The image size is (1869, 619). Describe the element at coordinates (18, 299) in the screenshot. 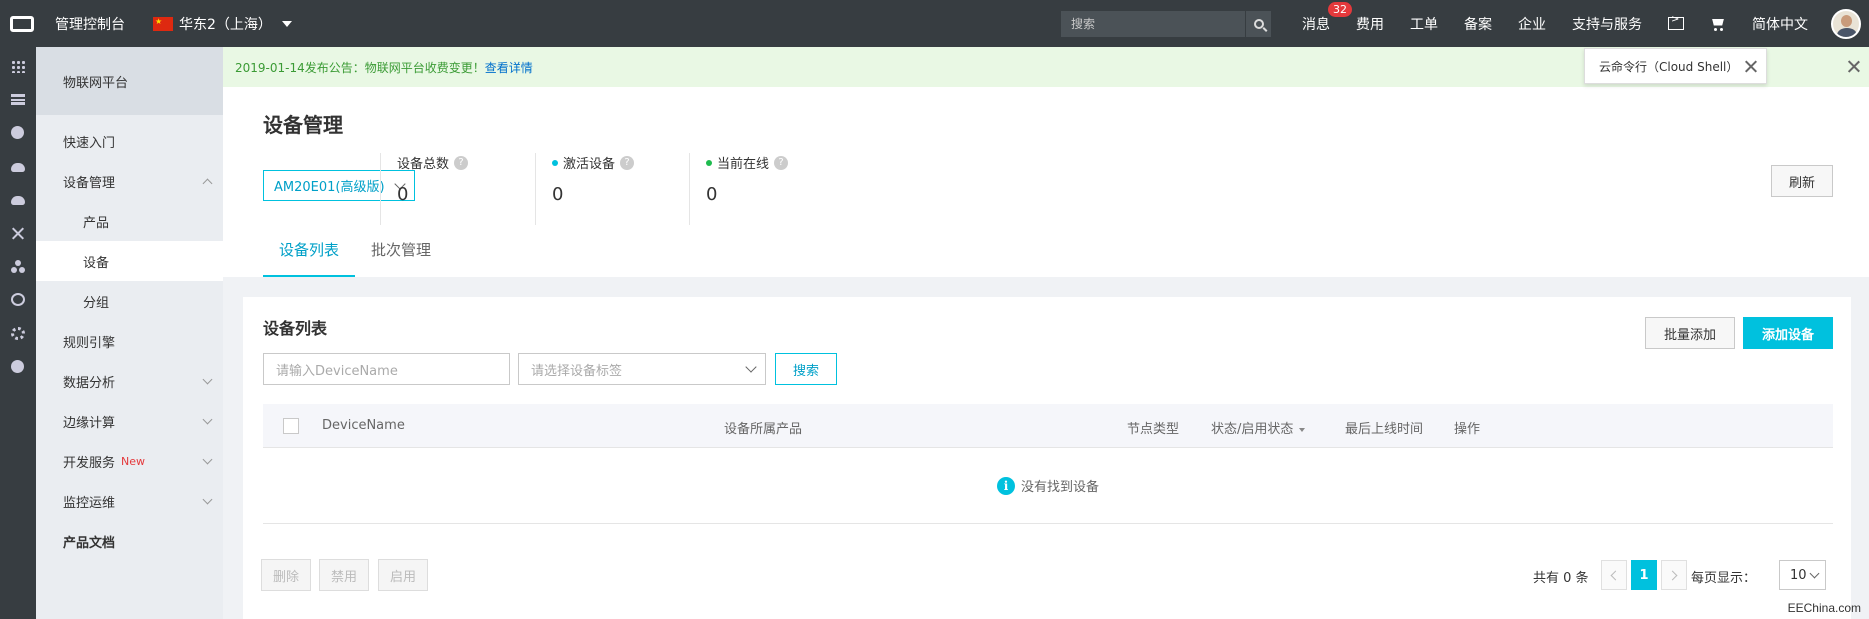

I see `globe-icon` at that location.